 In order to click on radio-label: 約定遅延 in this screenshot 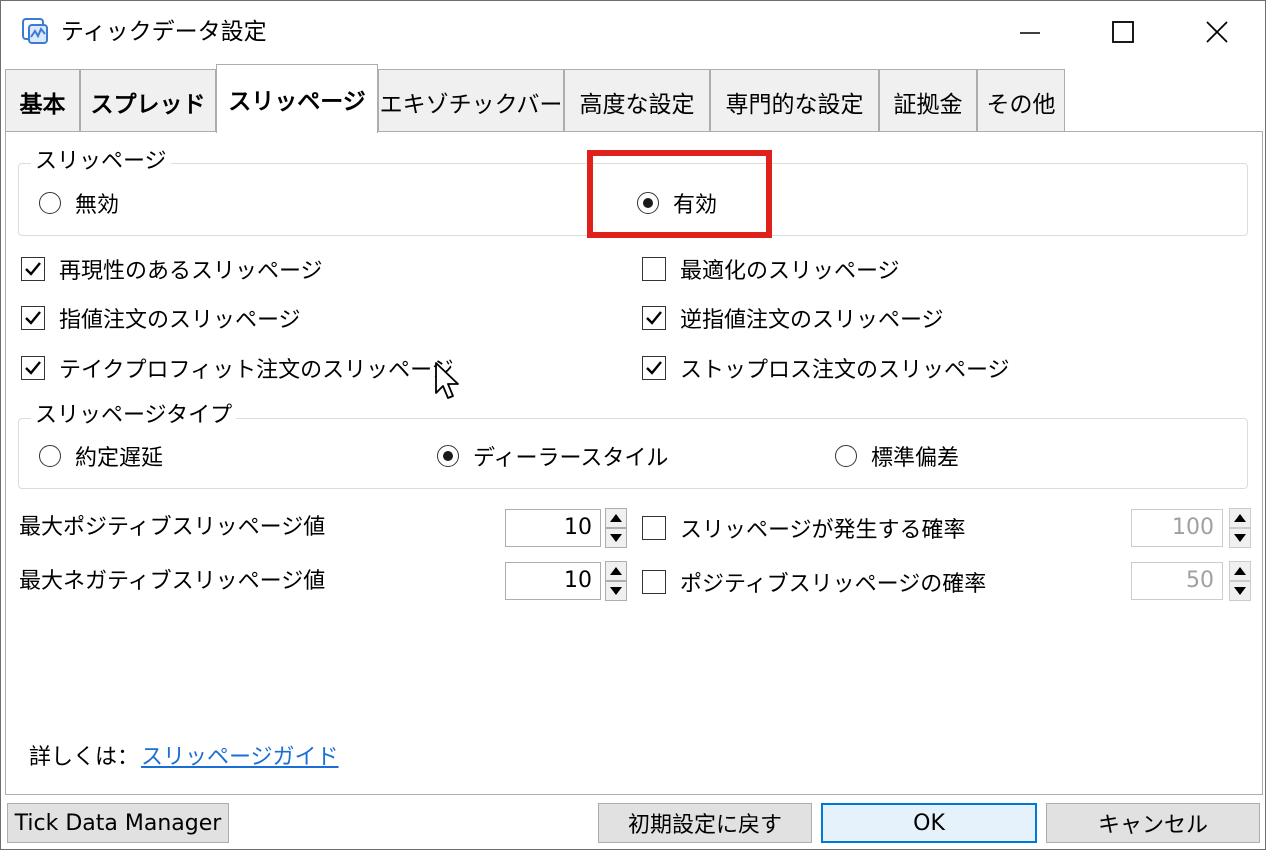, I will do `click(119, 458)`.